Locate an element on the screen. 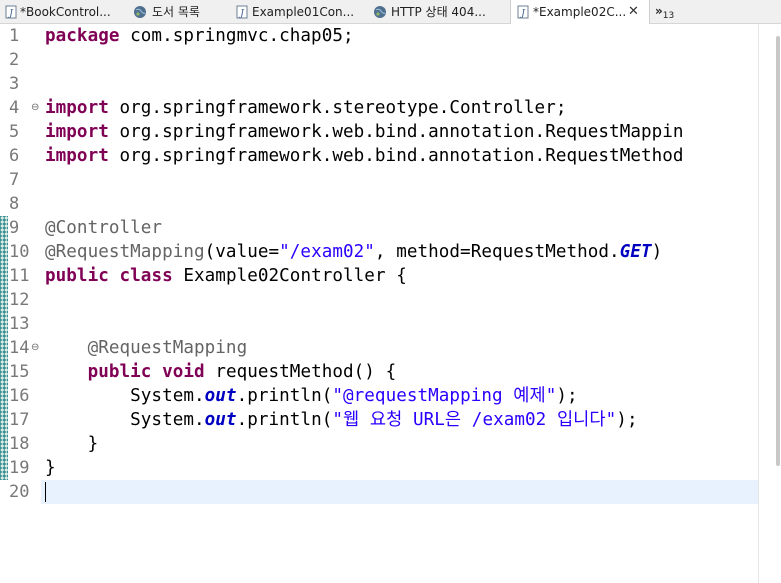 The image size is (781, 583). line-number: 11 is located at coordinates (19, 276).